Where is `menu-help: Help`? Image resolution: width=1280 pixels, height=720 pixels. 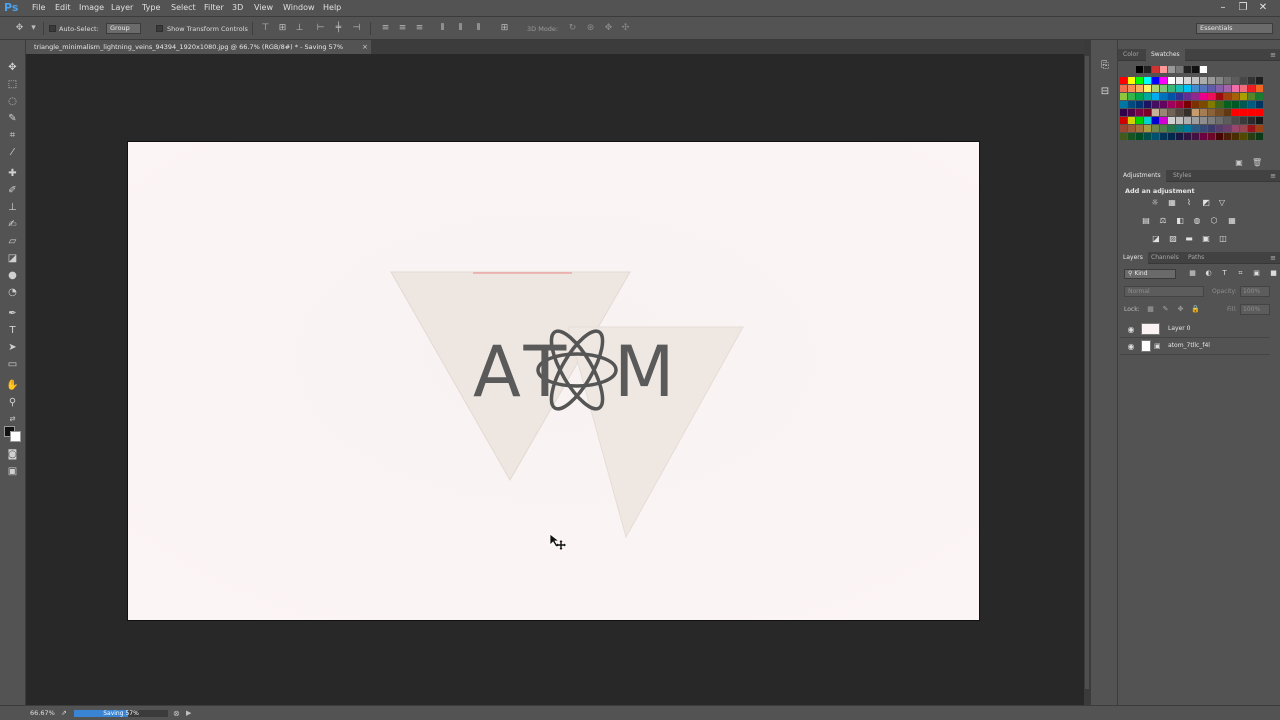 menu-help: Help is located at coordinates (332, 7).